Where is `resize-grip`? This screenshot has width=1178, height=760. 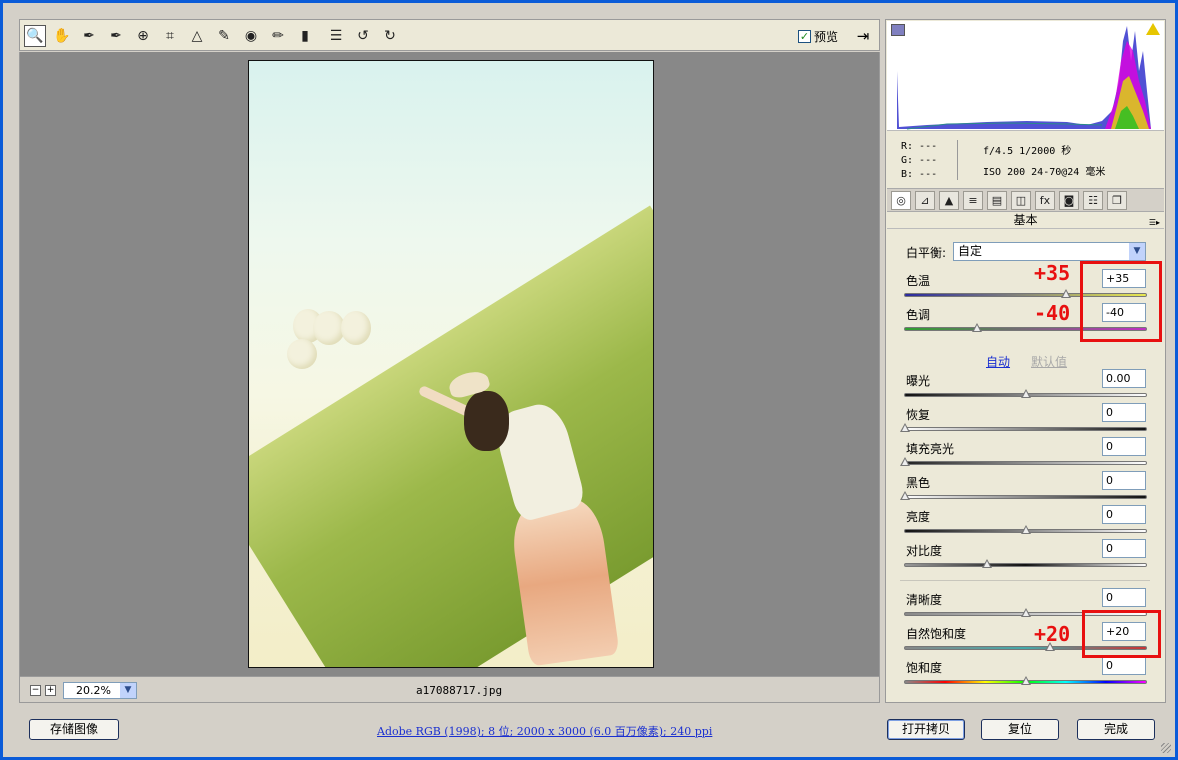
resize-grip is located at coordinates (1166, 748).